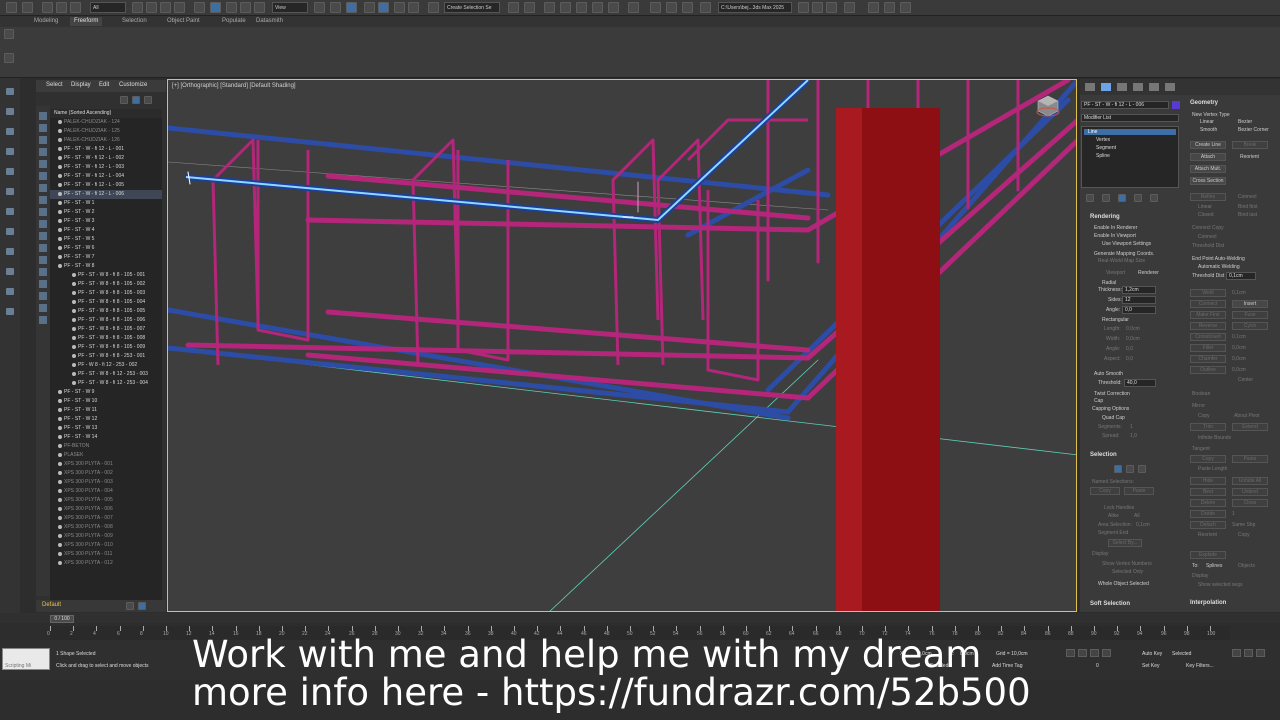 The width and height of the screenshot is (1280, 720). I want to click on stack-line: Line, so click(1130, 132).